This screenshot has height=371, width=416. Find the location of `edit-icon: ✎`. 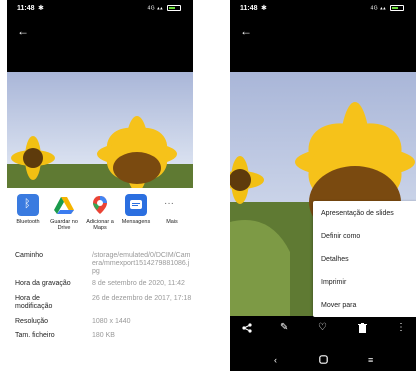

edit-icon: ✎ is located at coordinates (284, 328).